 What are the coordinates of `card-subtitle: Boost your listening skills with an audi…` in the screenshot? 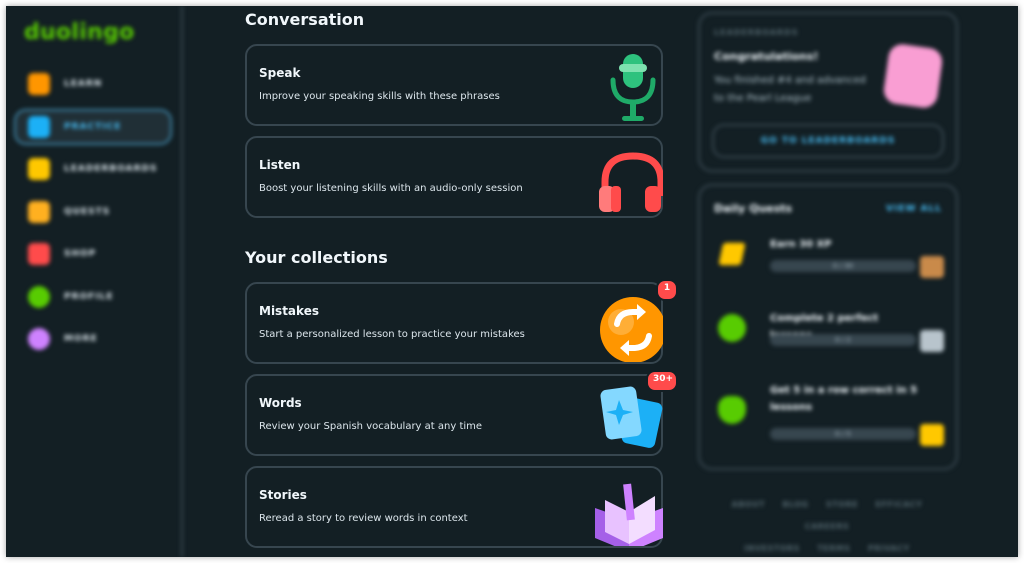 It's located at (391, 188).